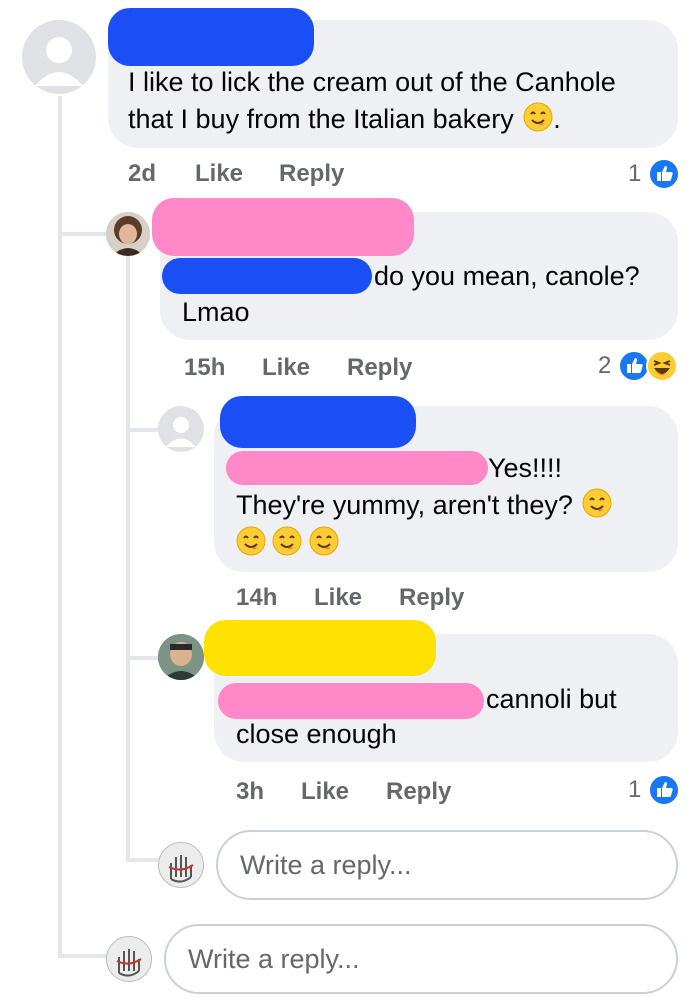  Describe the element at coordinates (551, 699) in the screenshot. I see `comment-text-line: cannoli but` at that location.